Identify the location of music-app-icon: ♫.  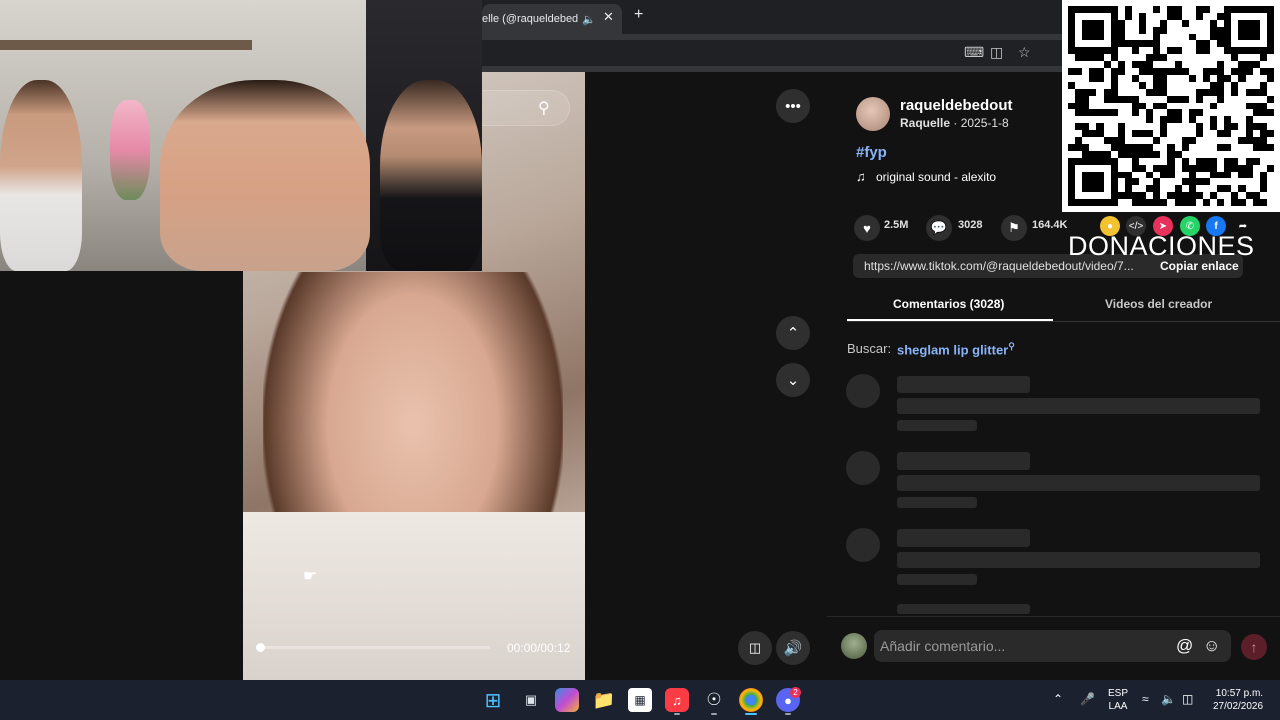
(677, 700).